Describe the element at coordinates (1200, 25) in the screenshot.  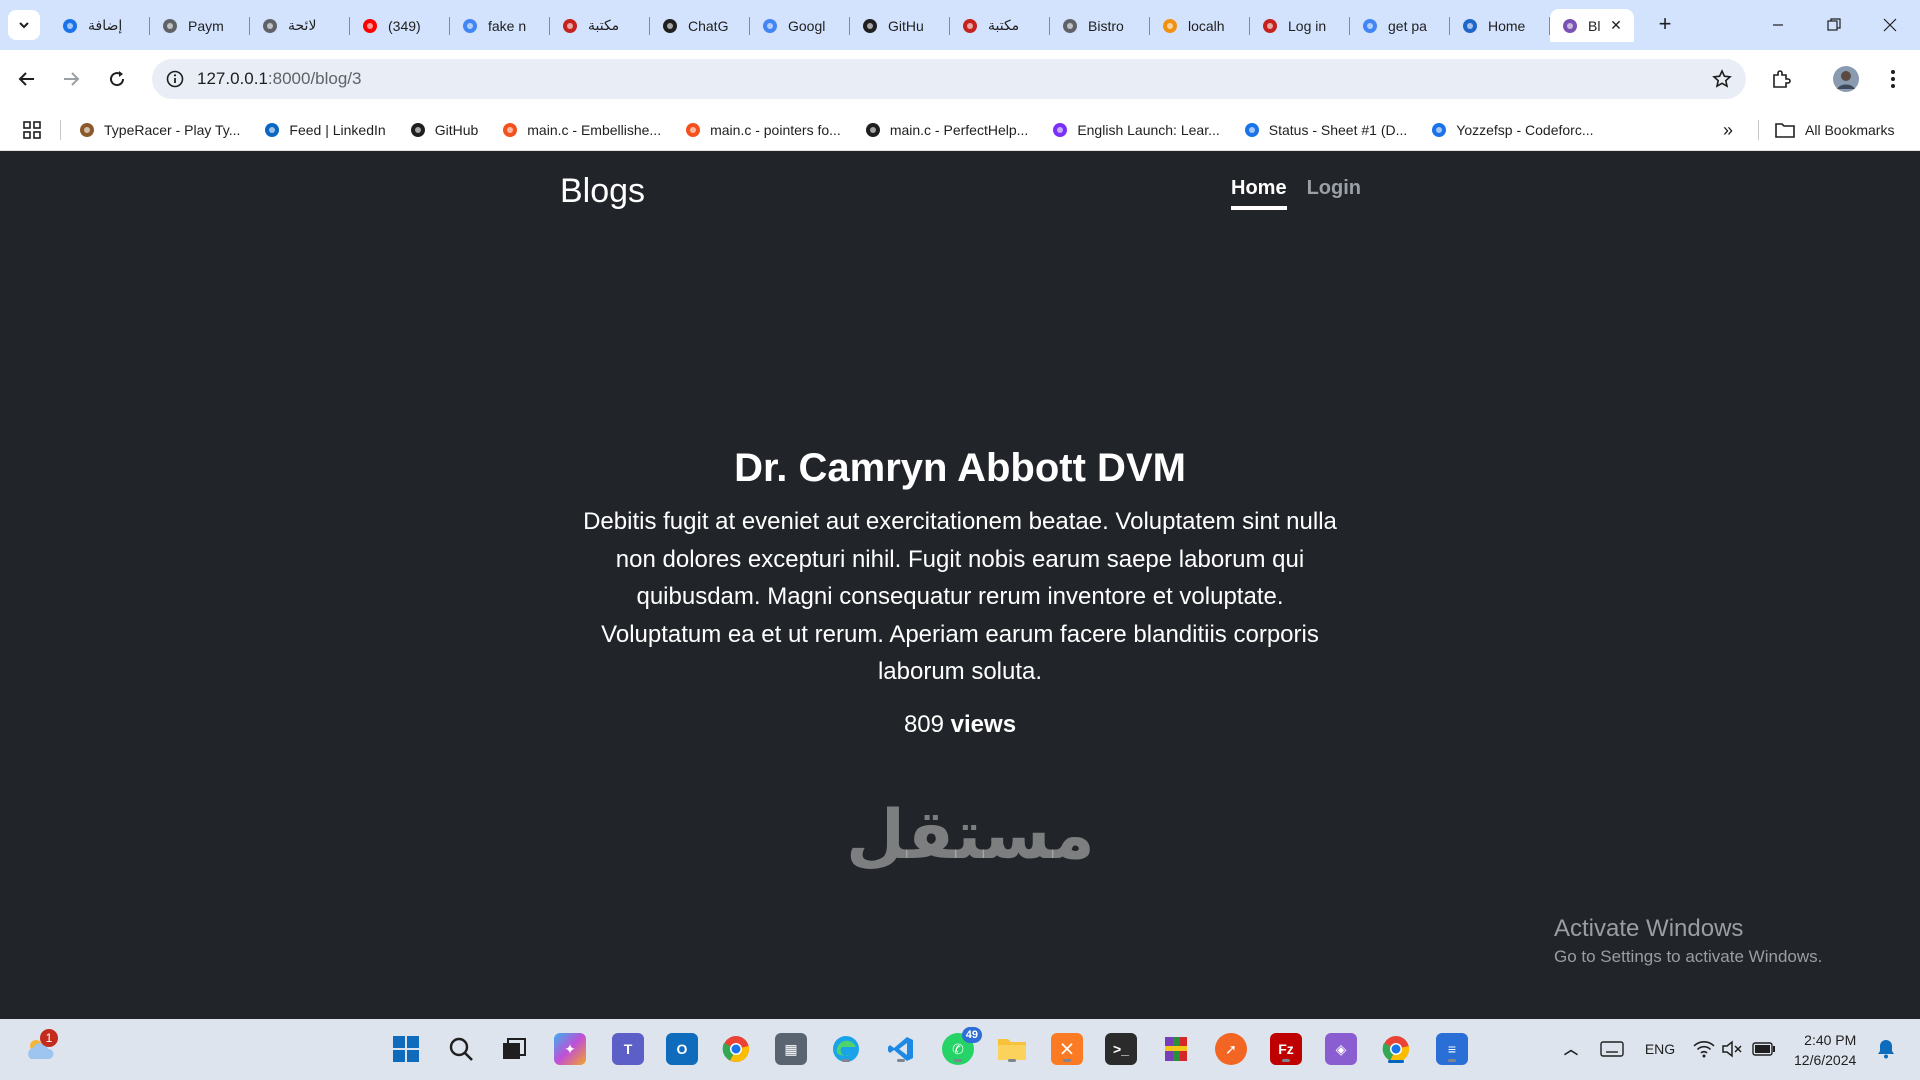
I see `browser-tab: localh` at that location.